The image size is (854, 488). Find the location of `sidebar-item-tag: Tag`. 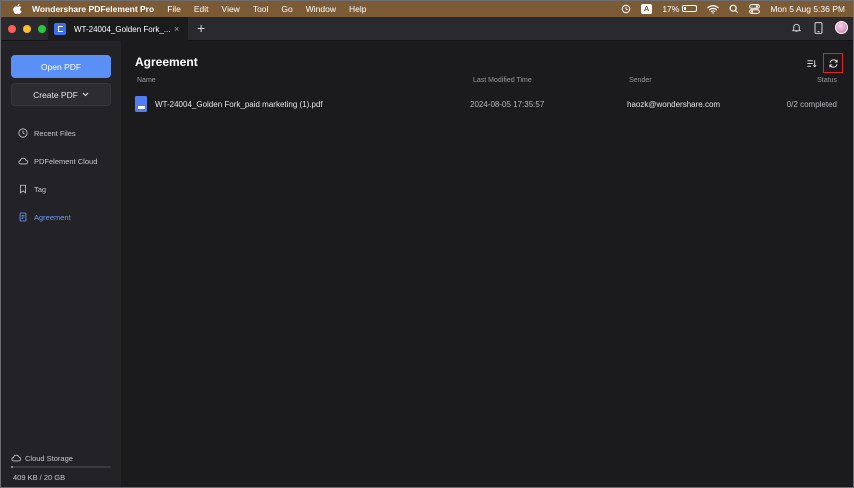

sidebar-item-tag: Tag is located at coordinates (32, 189).